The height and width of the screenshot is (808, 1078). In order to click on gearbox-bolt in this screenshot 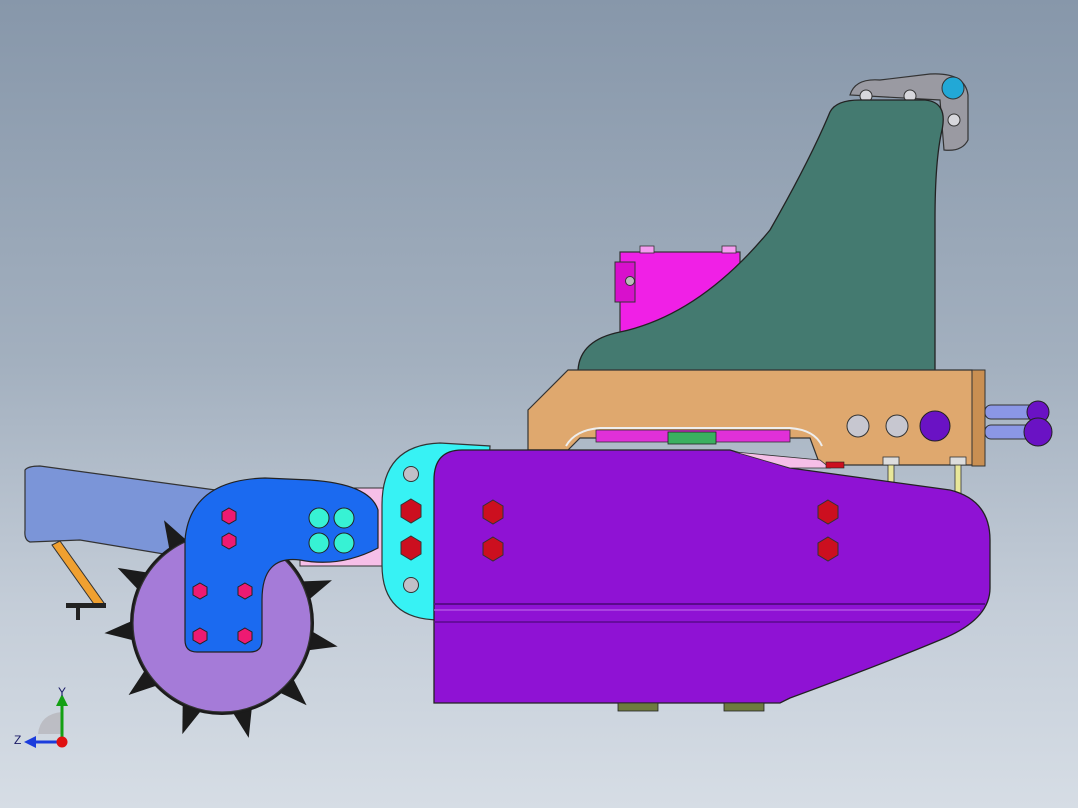, I will do `click(630, 281)`.